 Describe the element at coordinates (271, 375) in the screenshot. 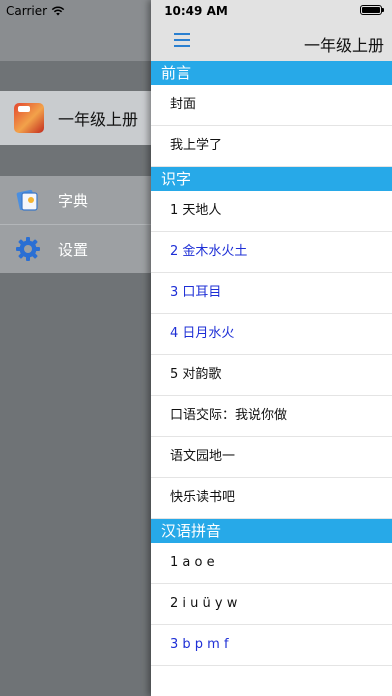

I see `lesson-item: 5 对韵歌` at that location.